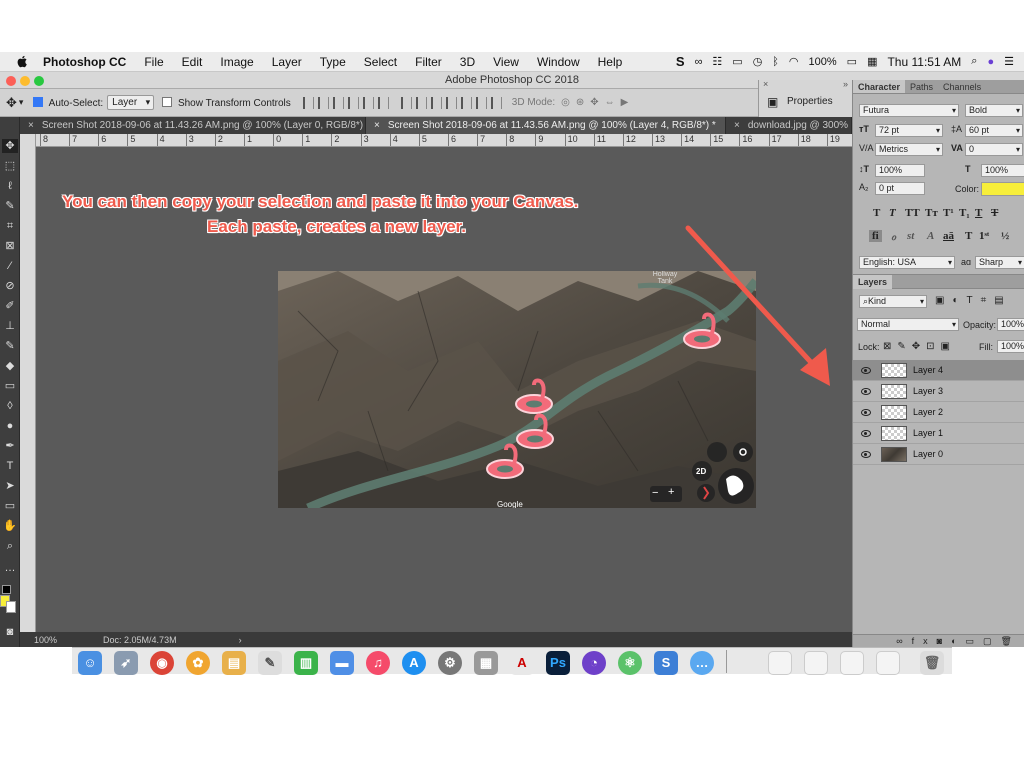  Describe the element at coordinates (765, 84) in the screenshot. I see `close-panel-icon: ×` at that location.